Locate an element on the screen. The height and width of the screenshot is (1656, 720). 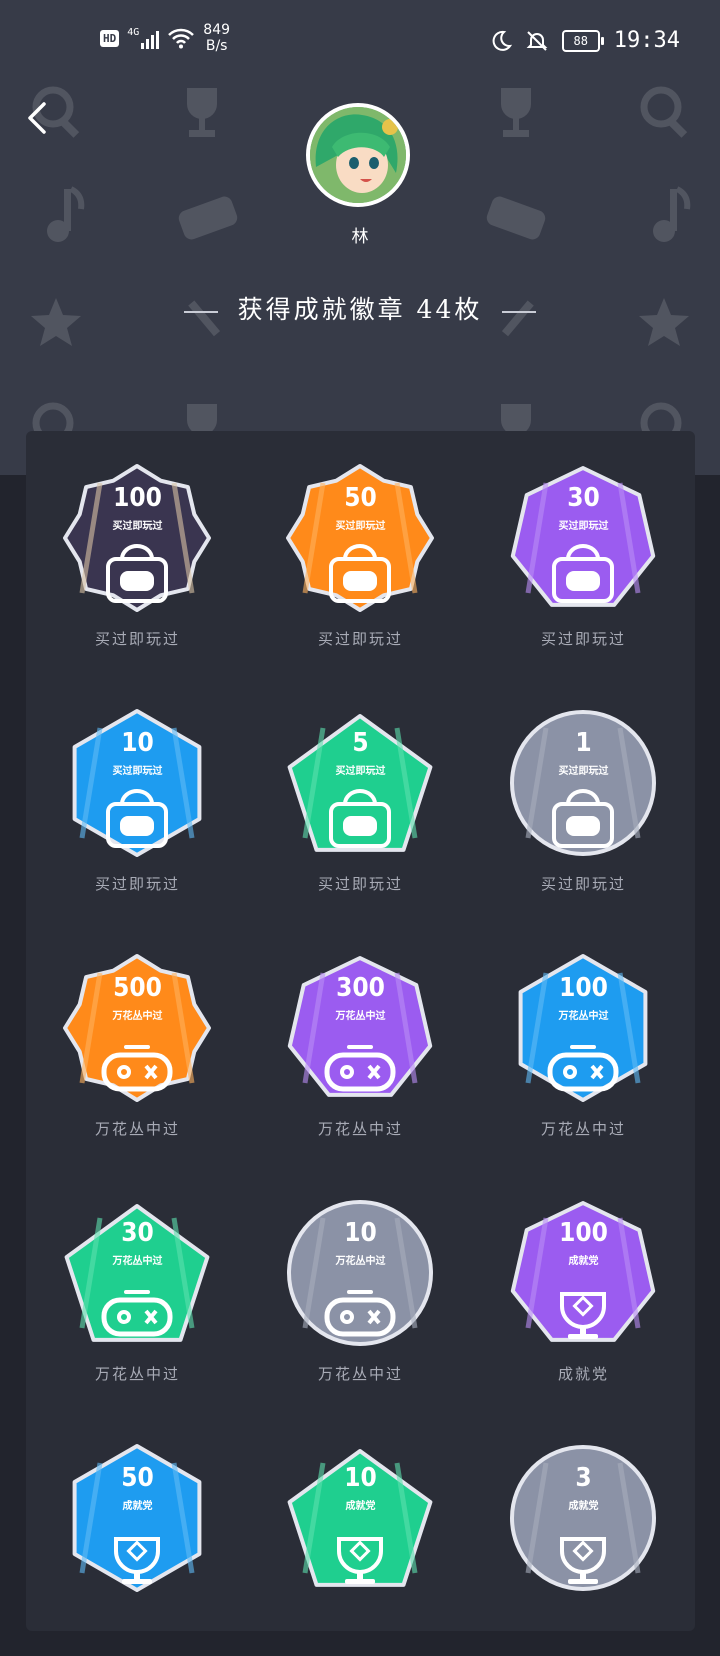
badge-item: 50 买过即玩过 买过即玩过 is located at coordinates (360, 553).